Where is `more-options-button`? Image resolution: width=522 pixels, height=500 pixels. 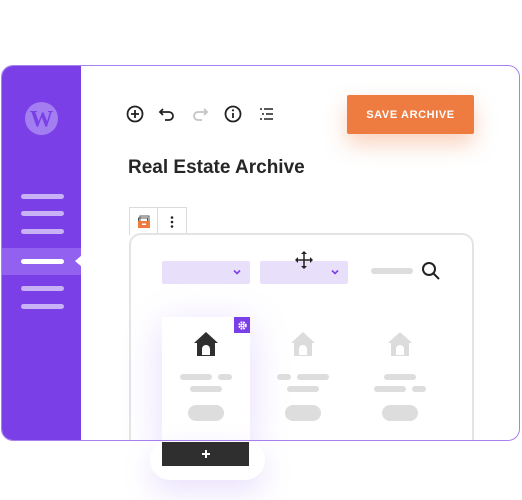
more-options-button is located at coordinates (171, 221).